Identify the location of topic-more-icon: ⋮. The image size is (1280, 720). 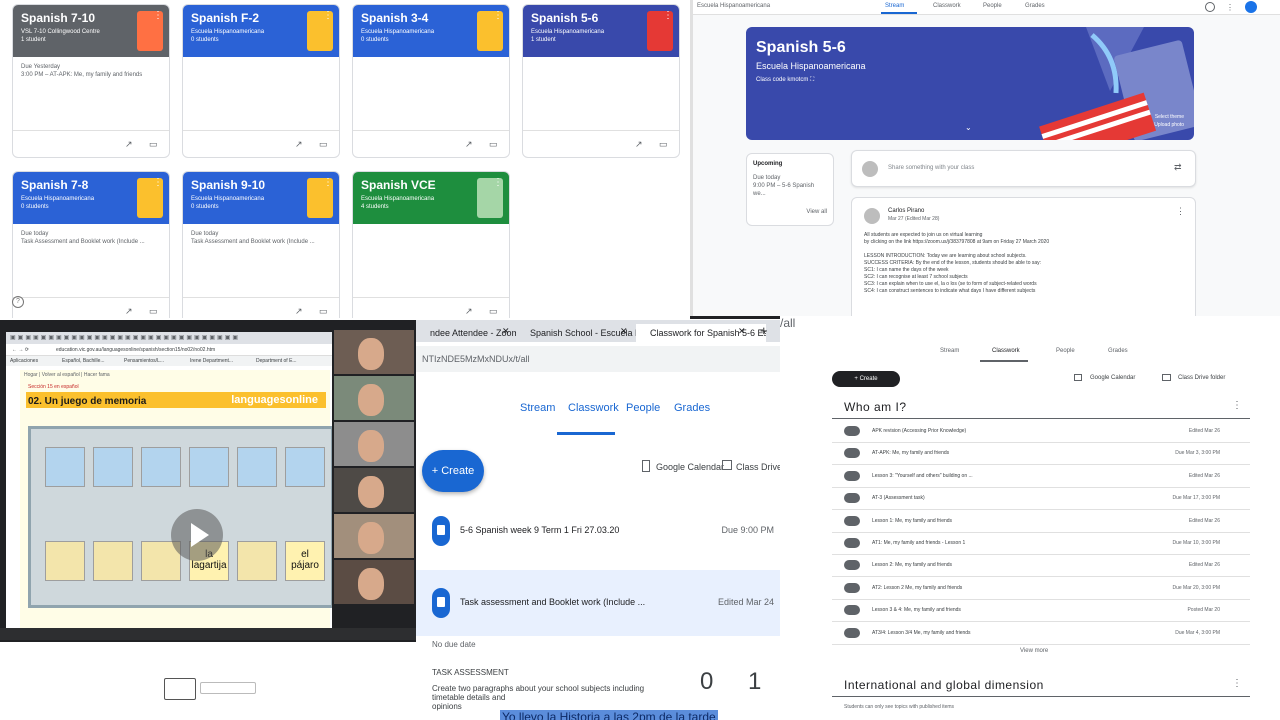
(1237, 683).